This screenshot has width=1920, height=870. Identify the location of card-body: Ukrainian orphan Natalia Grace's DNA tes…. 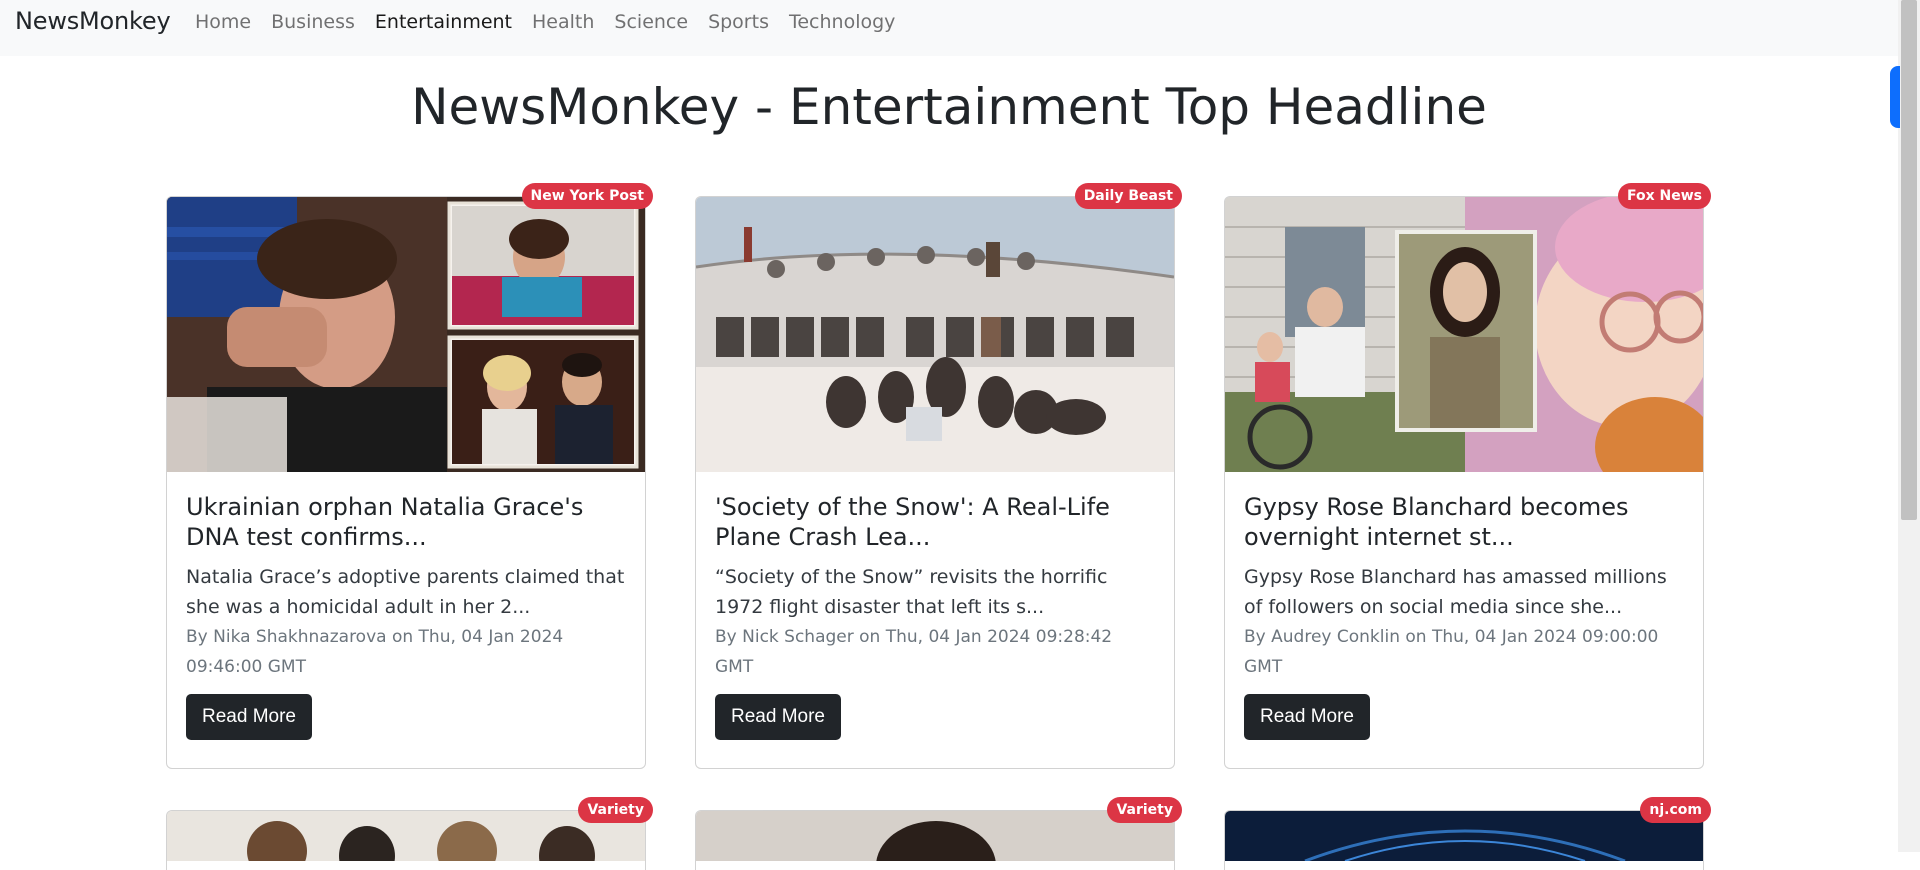
(406, 606).